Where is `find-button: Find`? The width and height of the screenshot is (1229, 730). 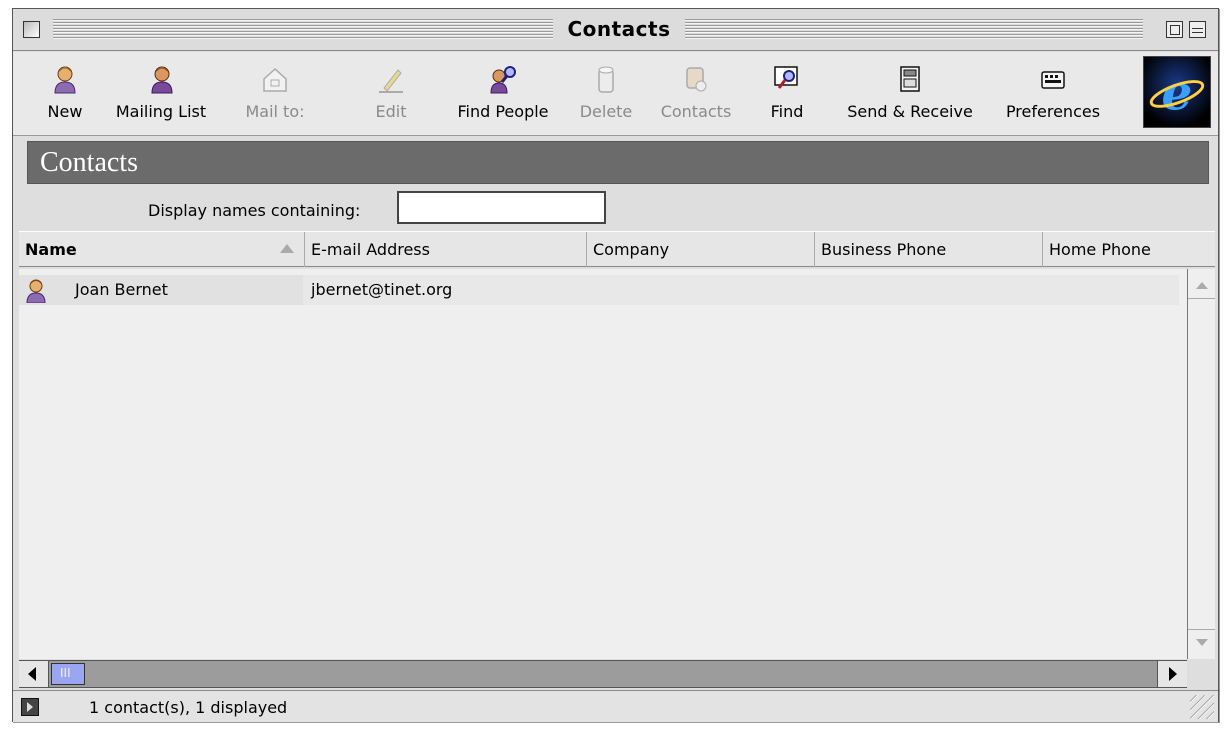 find-button: Find is located at coordinates (787, 95).